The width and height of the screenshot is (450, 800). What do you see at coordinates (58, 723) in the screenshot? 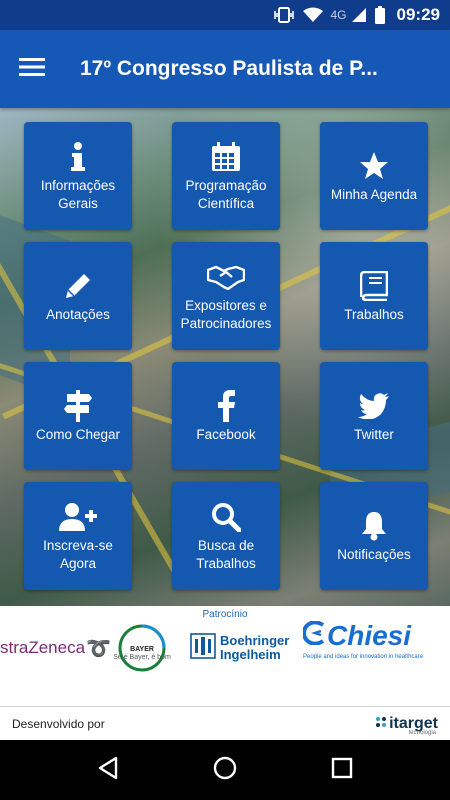
I see `developer-label: Desenvolvido por` at bounding box center [58, 723].